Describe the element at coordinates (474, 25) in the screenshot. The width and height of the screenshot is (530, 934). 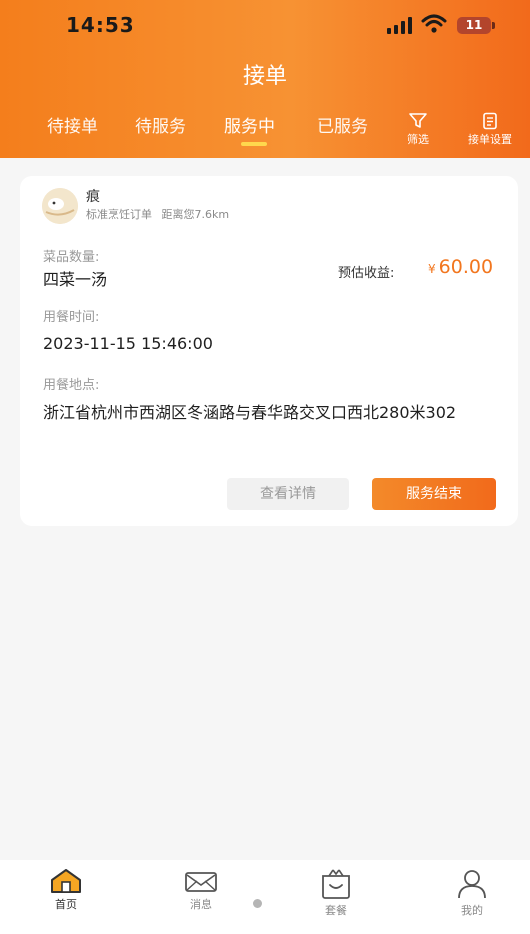
I see `battery-icon: 11` at that location.